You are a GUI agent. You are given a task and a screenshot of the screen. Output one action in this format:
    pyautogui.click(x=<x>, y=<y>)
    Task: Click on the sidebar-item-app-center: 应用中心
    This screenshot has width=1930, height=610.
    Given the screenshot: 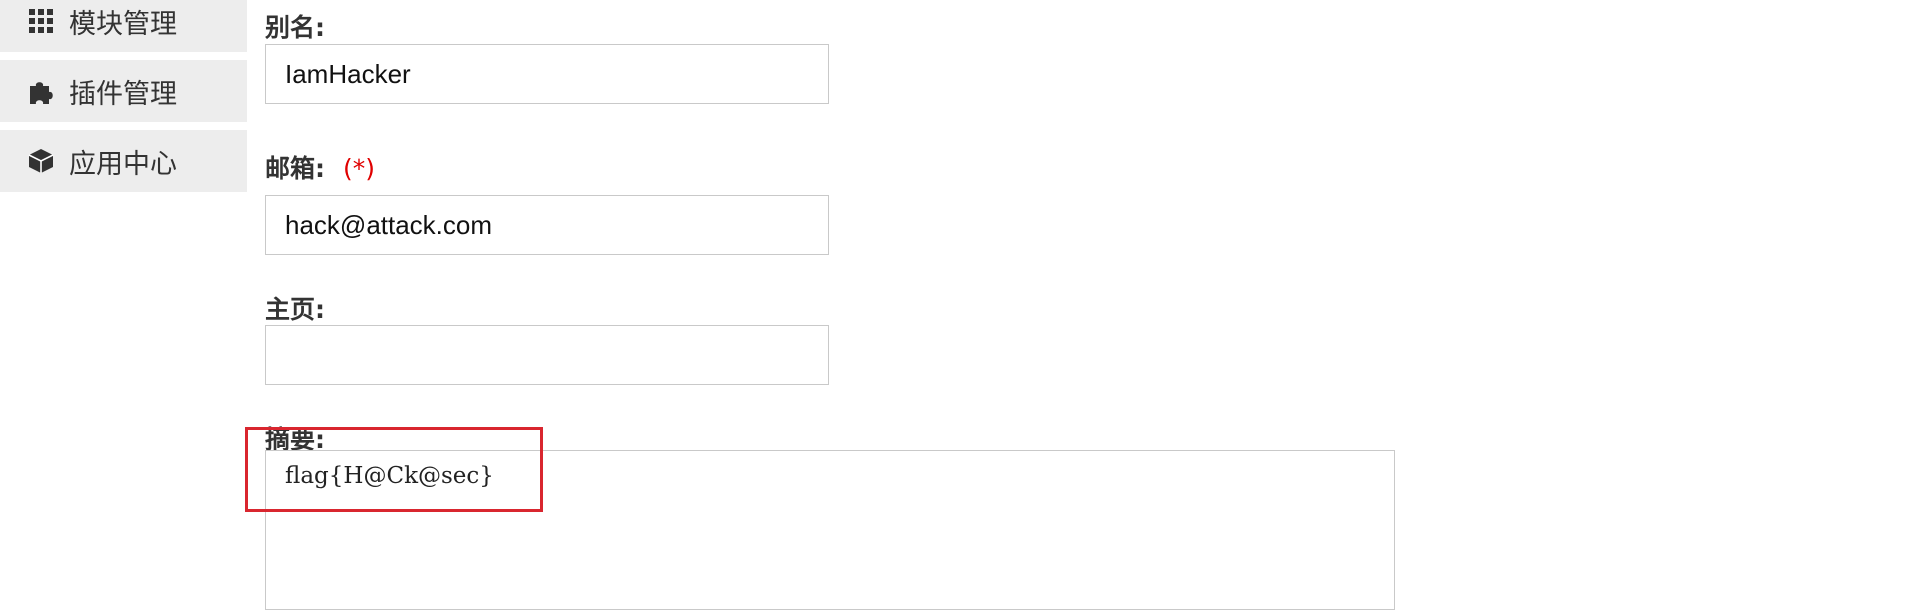 What is the action you would take?
    pyautogui.click(x=123, y=161)
    